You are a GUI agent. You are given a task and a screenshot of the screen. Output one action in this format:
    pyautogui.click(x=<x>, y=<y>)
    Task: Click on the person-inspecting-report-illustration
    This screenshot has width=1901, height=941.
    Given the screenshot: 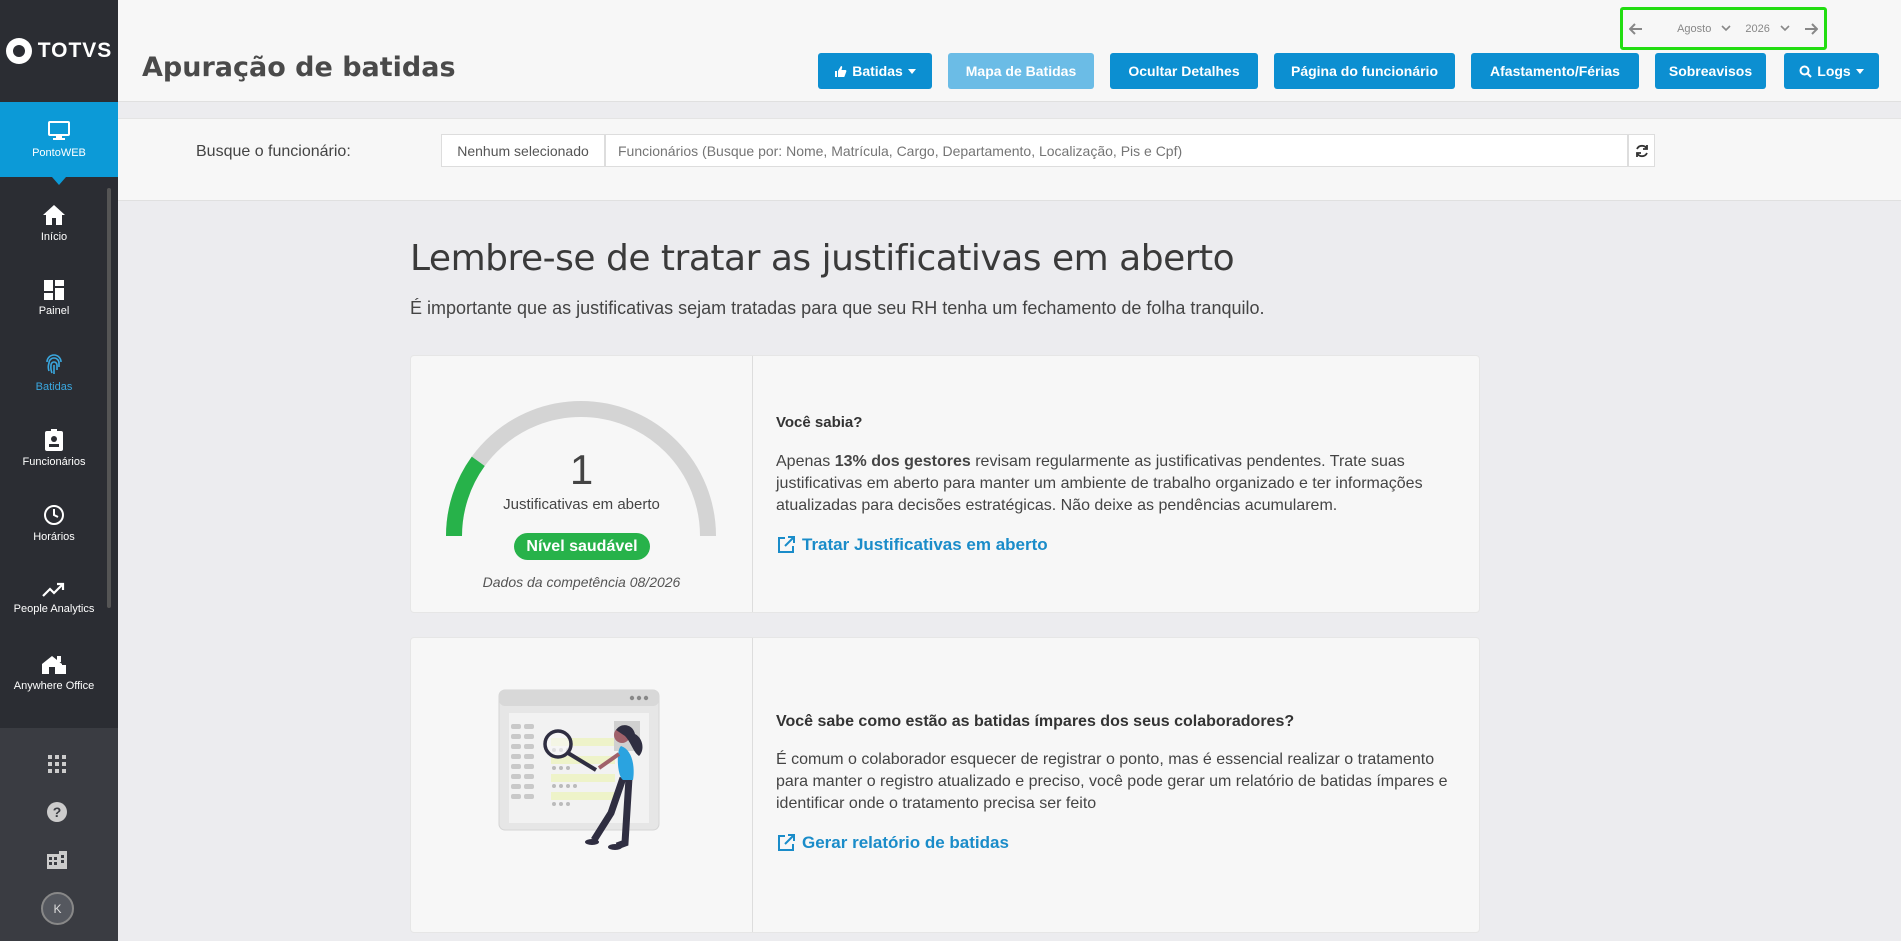 What is the action you would take?
    pyautogui.click(x=579, y=769)
    